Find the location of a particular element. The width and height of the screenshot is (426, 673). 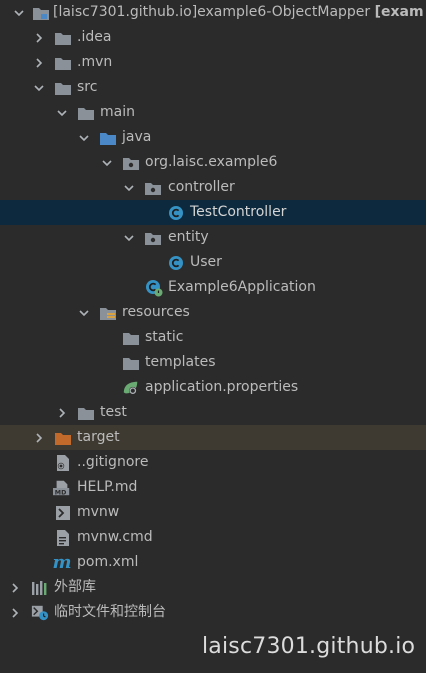

svg-text: MD is located at coordinates (61, 492).